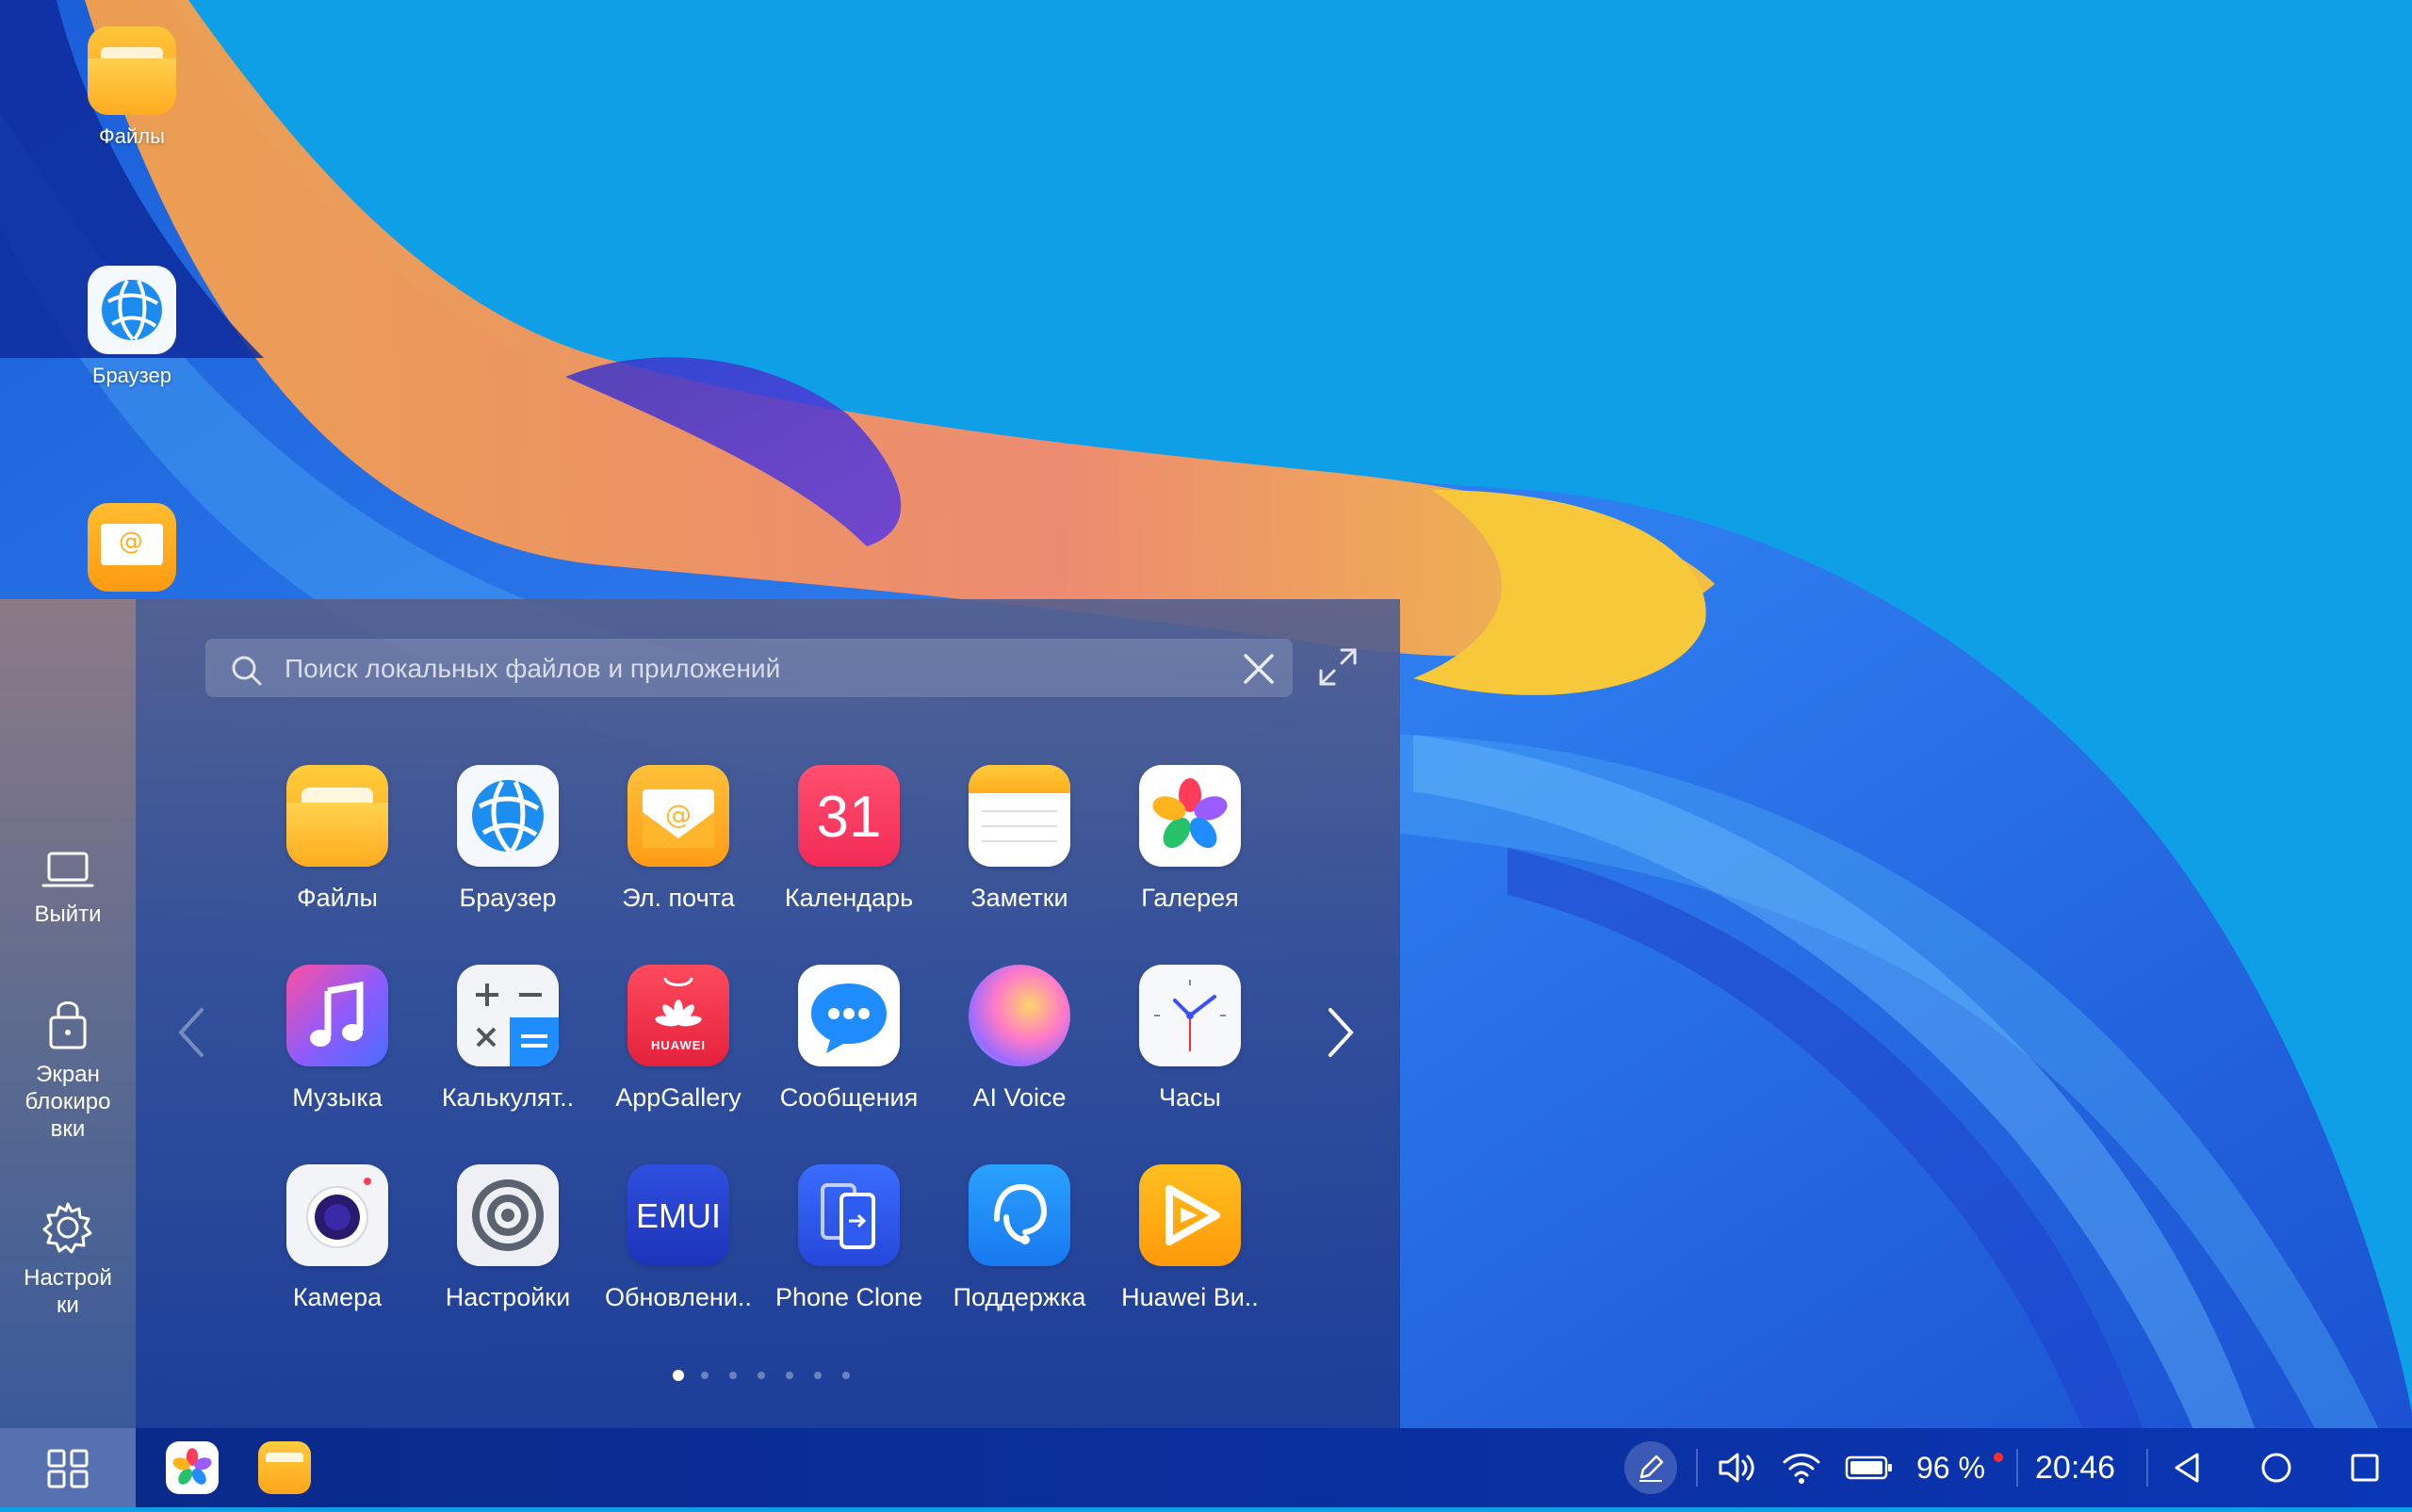 This screenshot has width=2412, height=1512. What do you see at coordinates (1259, 669) in the screenshot?
I see `close-icon` at bounding box center [1259, 669].